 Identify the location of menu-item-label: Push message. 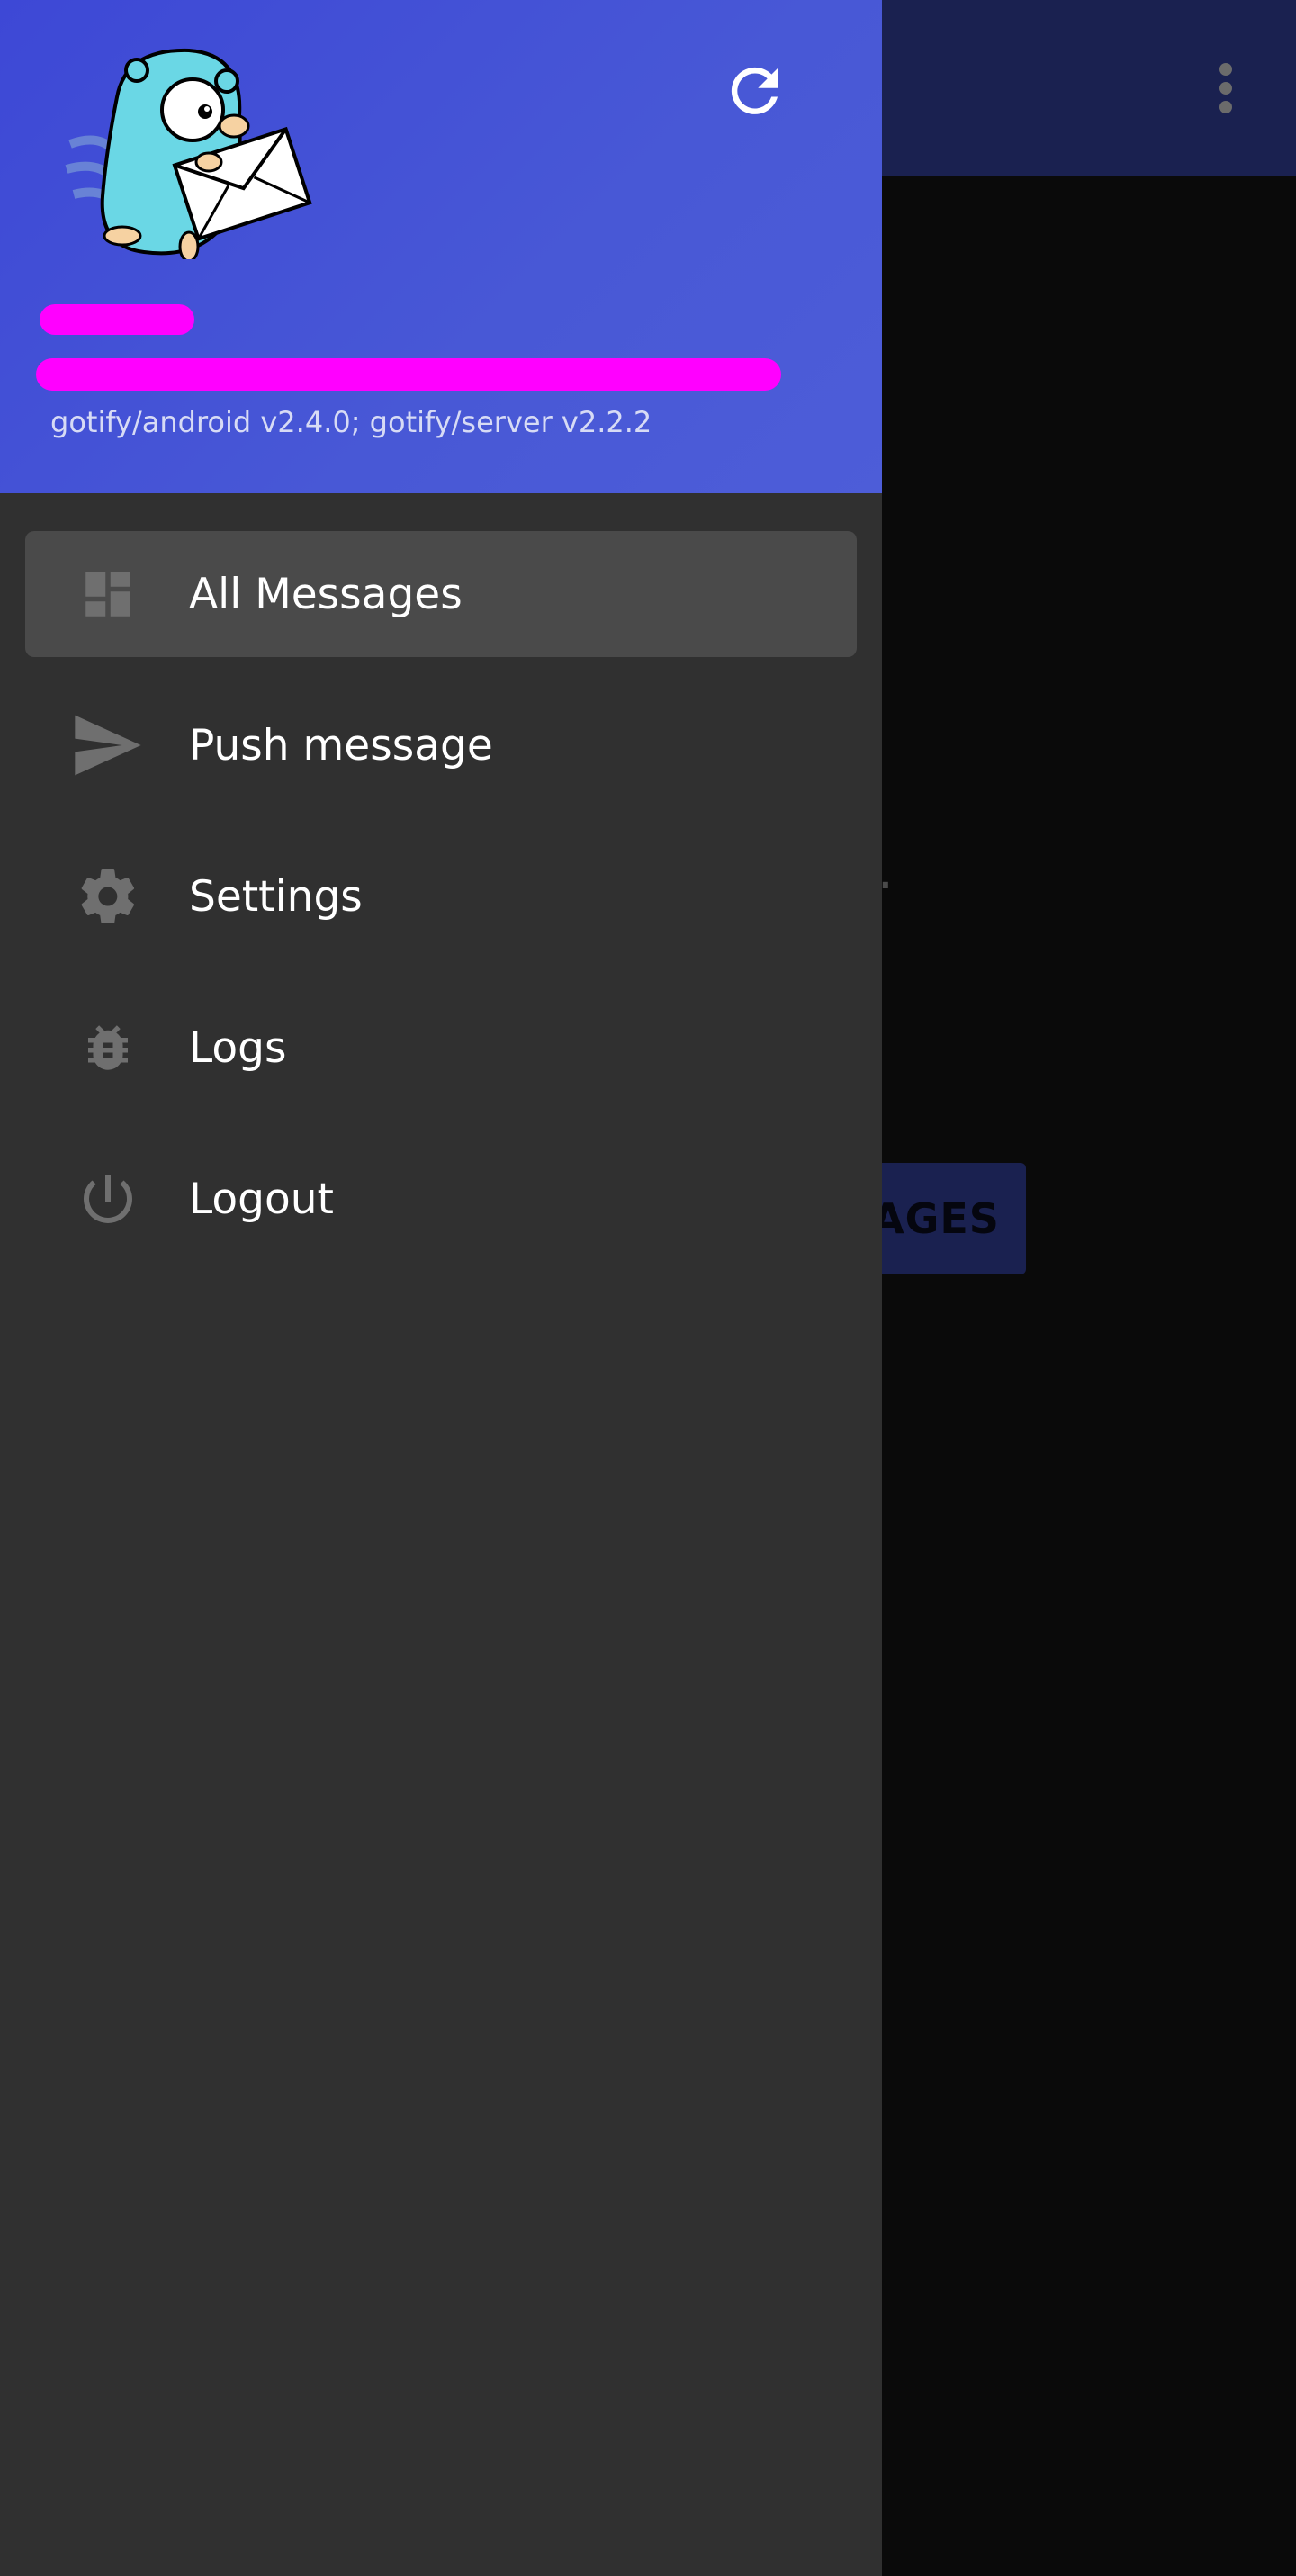
(341, 745).